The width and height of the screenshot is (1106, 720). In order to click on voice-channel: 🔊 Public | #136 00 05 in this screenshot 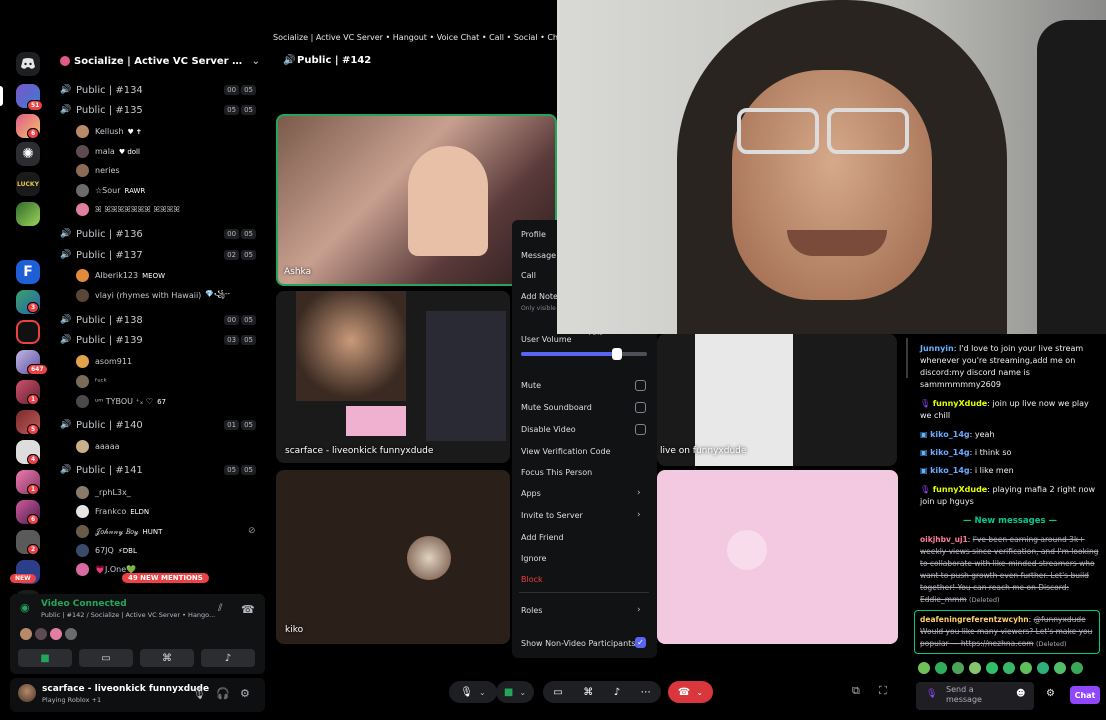, I will do `click(160, 234)`.